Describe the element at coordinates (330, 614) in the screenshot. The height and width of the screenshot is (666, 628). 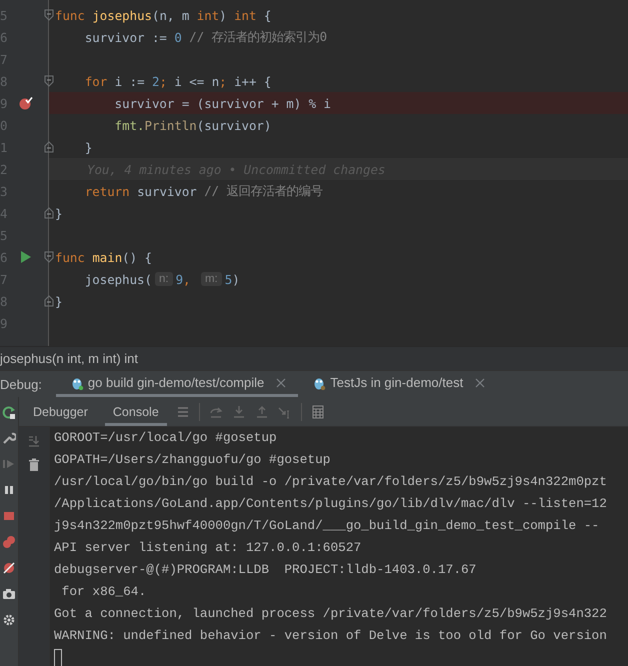
I see `console-line: Got a connection, launched process /private/var/folders/z5/b9w5zj9s4n322` at that location.